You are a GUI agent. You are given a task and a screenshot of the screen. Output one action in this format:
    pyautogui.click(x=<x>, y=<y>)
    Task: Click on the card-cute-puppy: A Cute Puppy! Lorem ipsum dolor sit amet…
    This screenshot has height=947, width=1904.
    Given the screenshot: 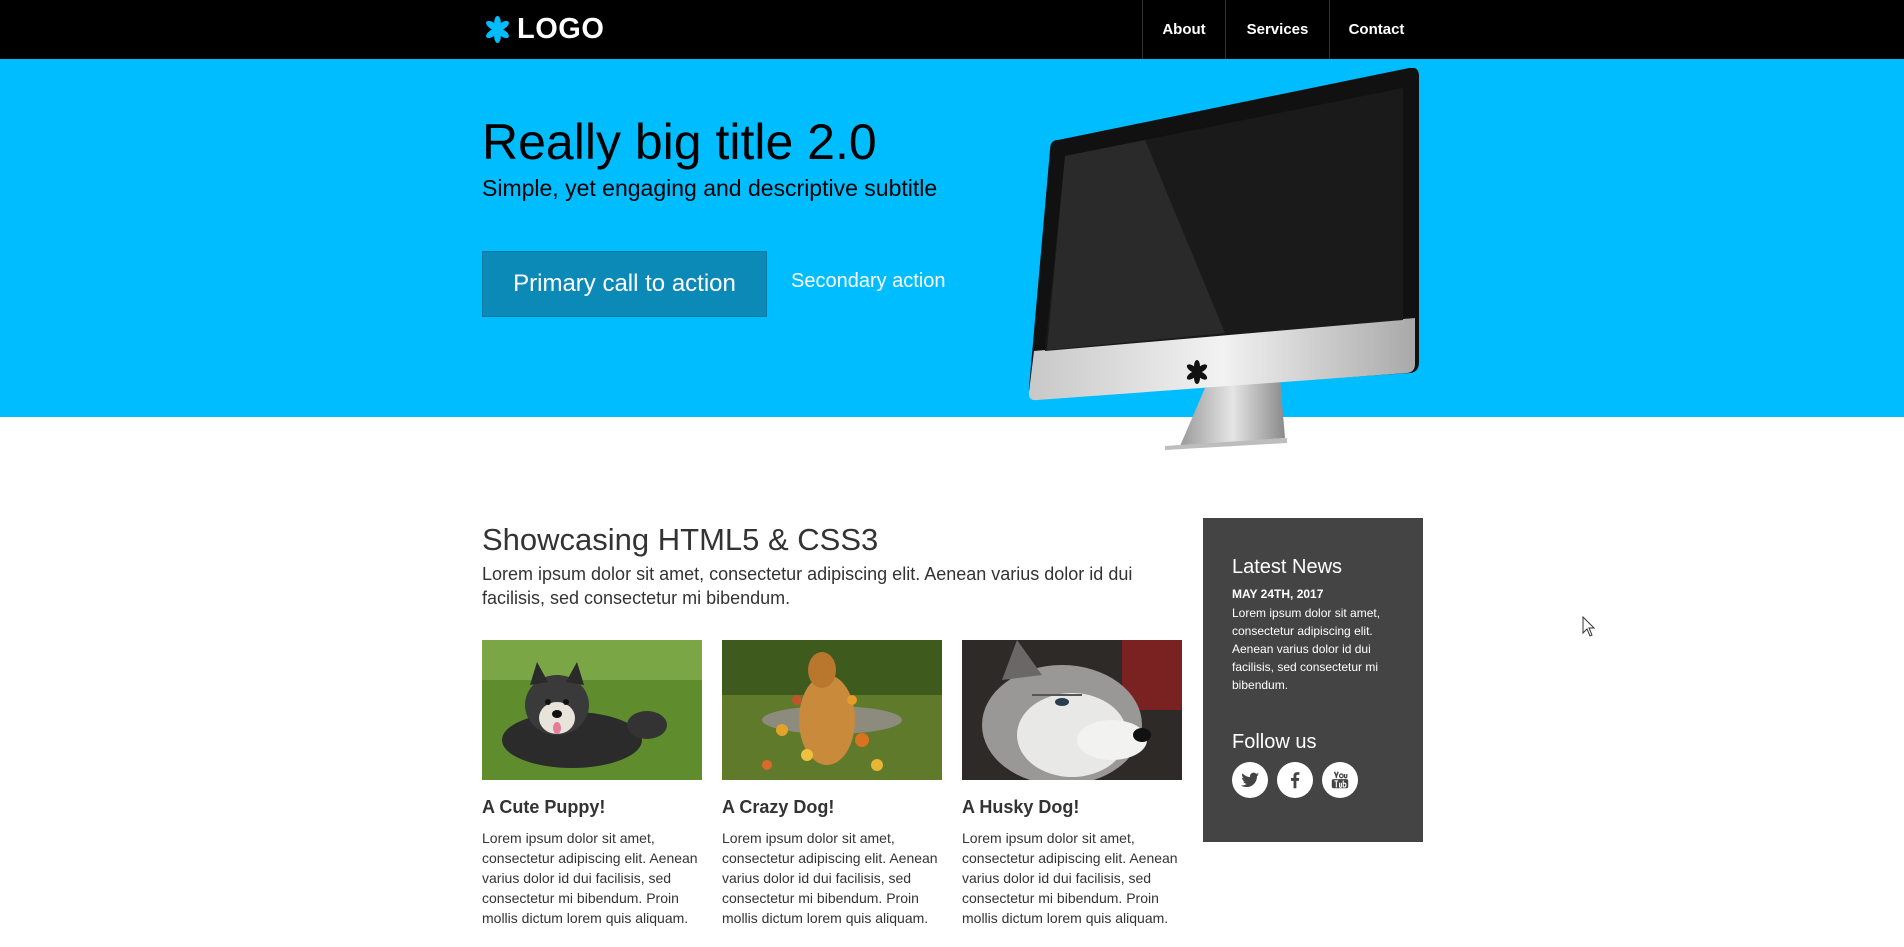 What is the action you would take?
    pyautogui.click(x=592, y=784)
    